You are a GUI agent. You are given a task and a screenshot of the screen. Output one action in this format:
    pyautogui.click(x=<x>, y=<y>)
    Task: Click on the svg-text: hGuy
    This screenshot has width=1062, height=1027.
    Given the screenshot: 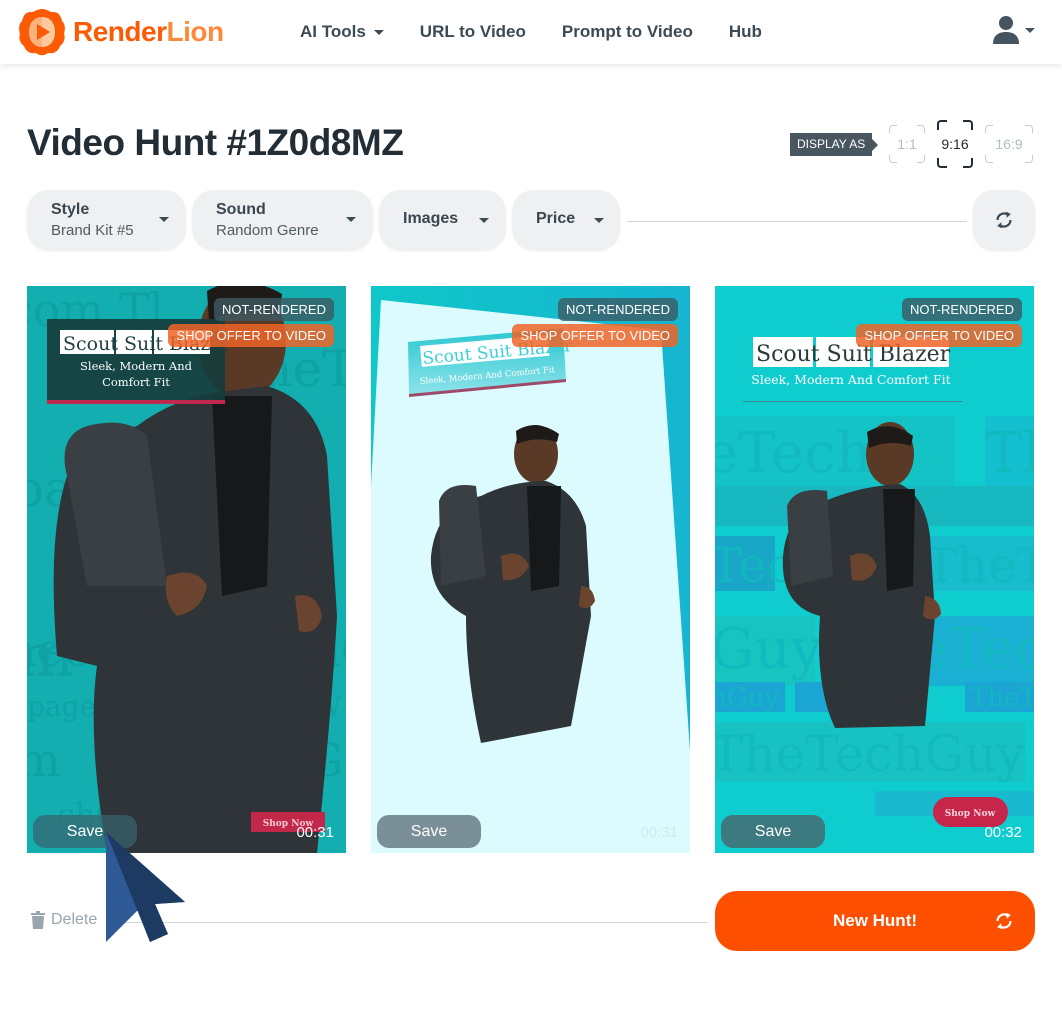 What is the action you would take?
    pyautogui.click(x=747, y=698)
    